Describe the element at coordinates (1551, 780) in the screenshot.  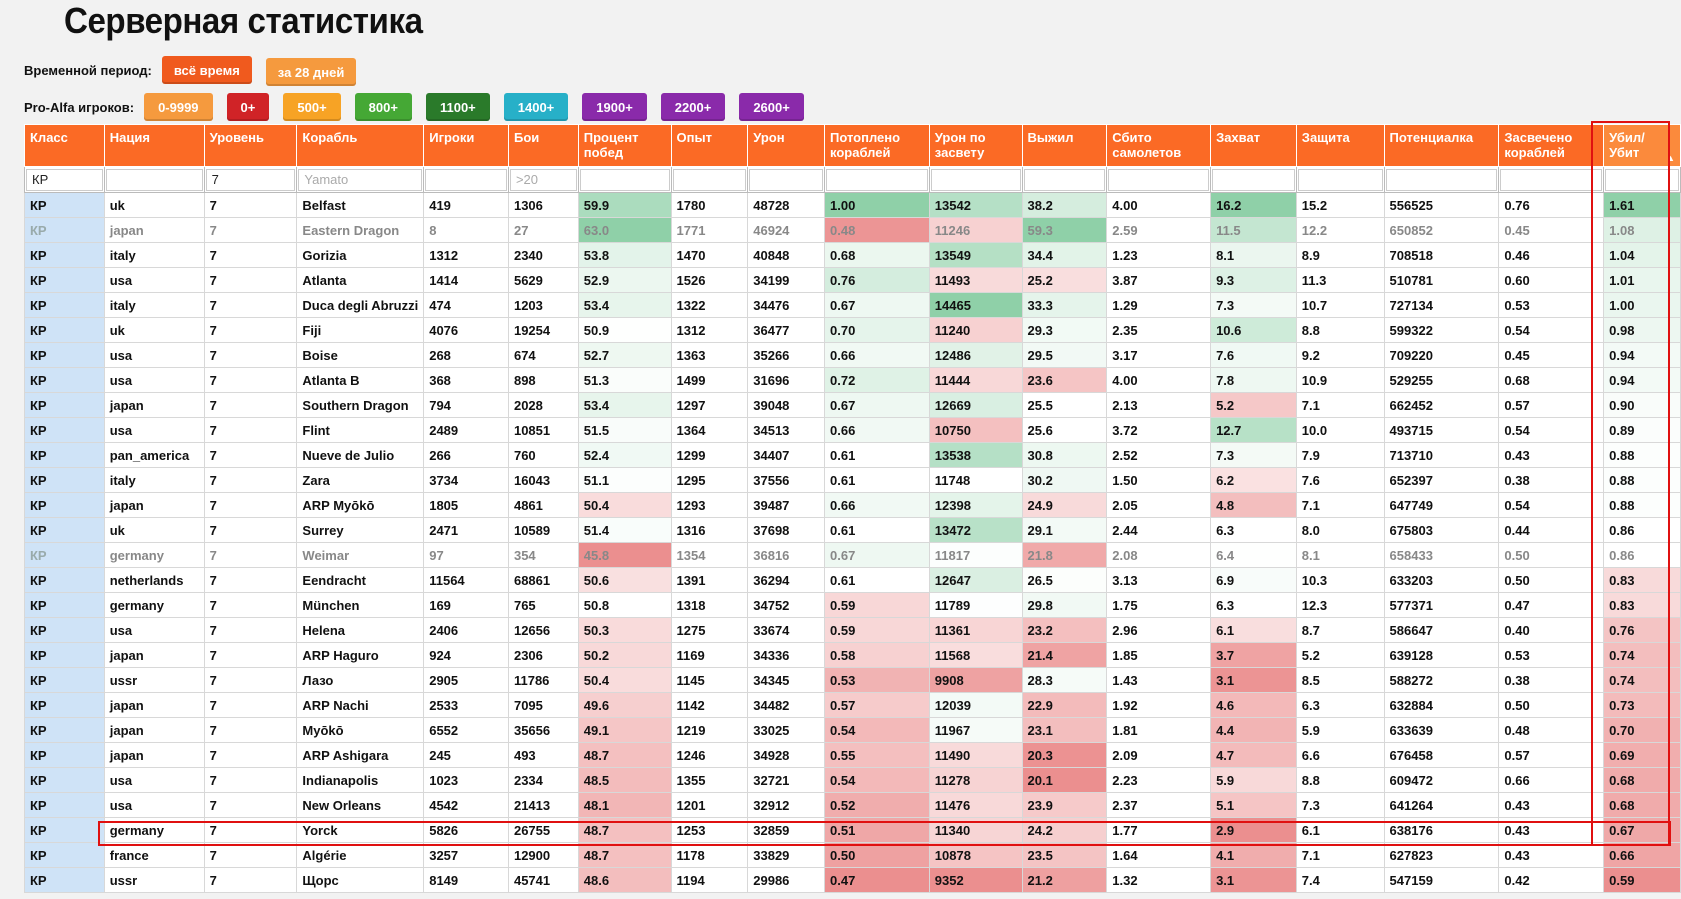
I see `cell-spotted: 0.66` at that location.